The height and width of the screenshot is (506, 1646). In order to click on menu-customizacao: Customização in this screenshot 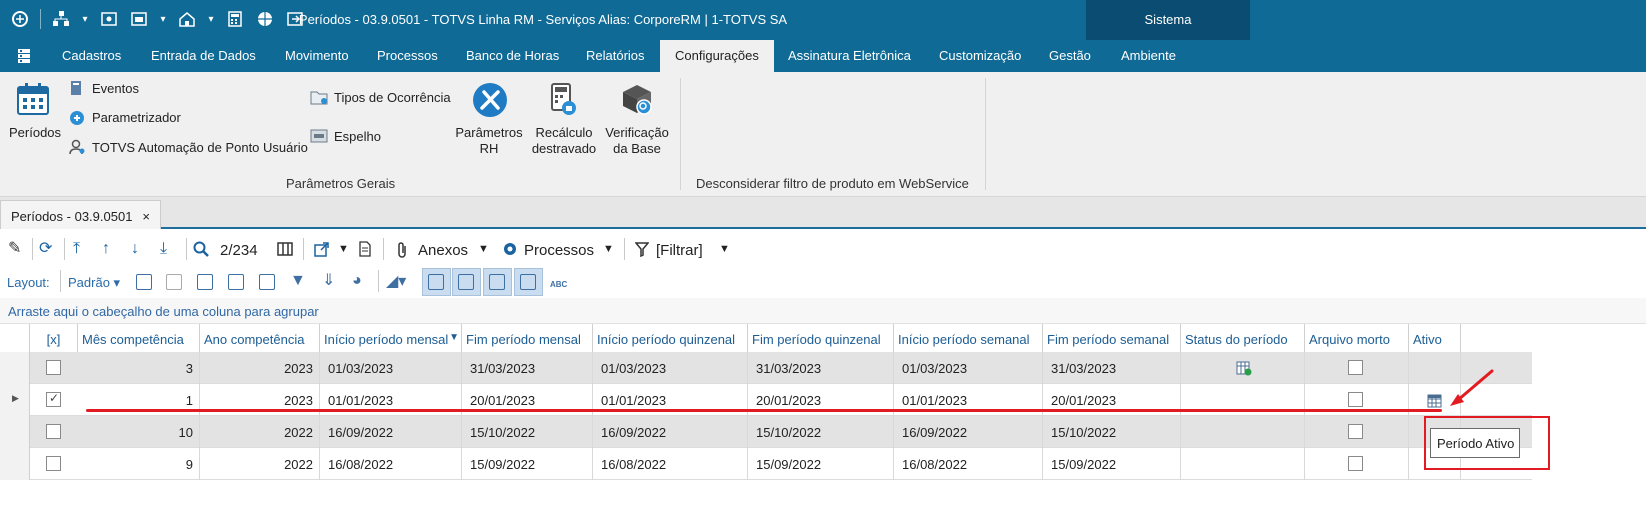, I will do `click(980, 55)`.